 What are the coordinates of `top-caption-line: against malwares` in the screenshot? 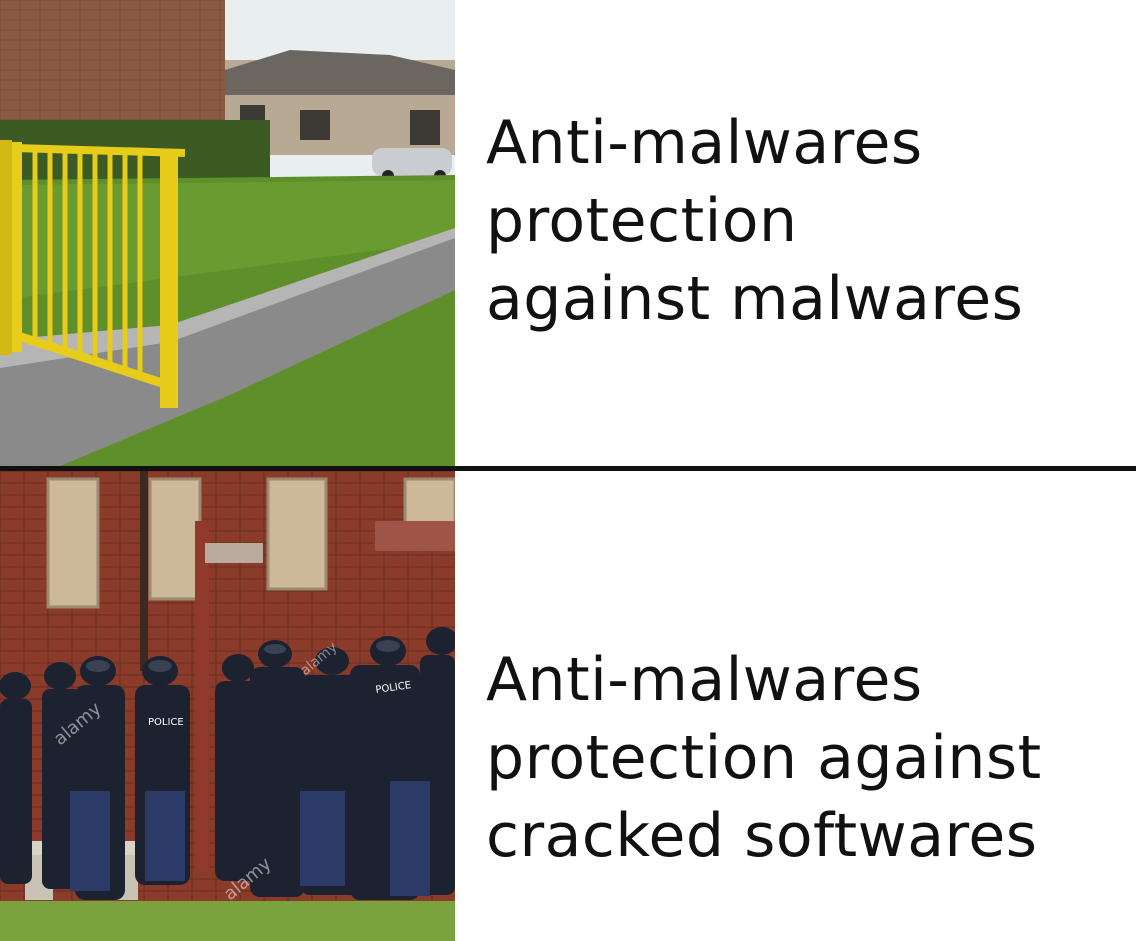 It's located at (755, 299).